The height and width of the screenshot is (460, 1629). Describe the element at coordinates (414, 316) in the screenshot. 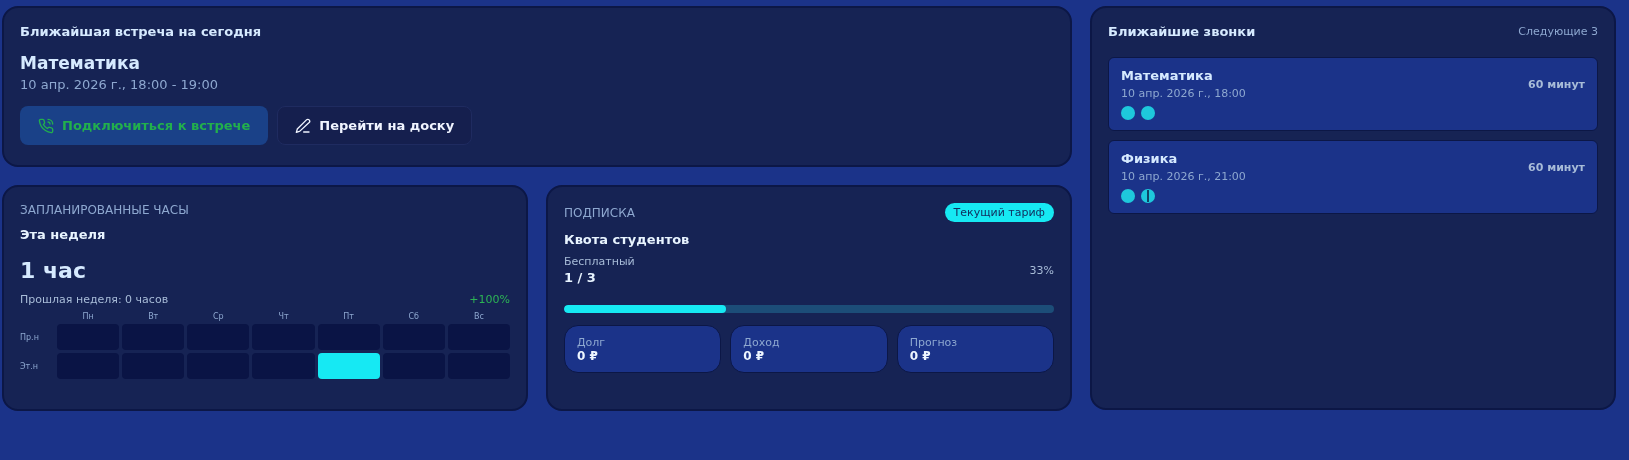

I see `day-label: Сб` at that location.